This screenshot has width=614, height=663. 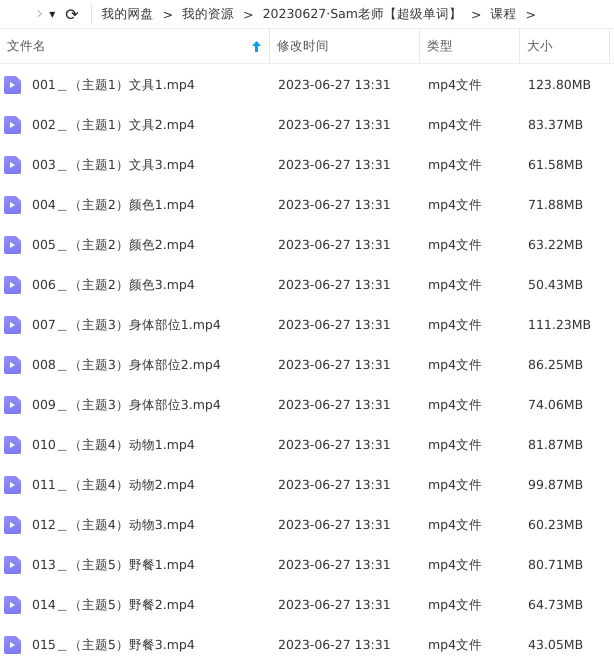 I want to click on file-size: 123.80MB, so click(x=560, y=84).